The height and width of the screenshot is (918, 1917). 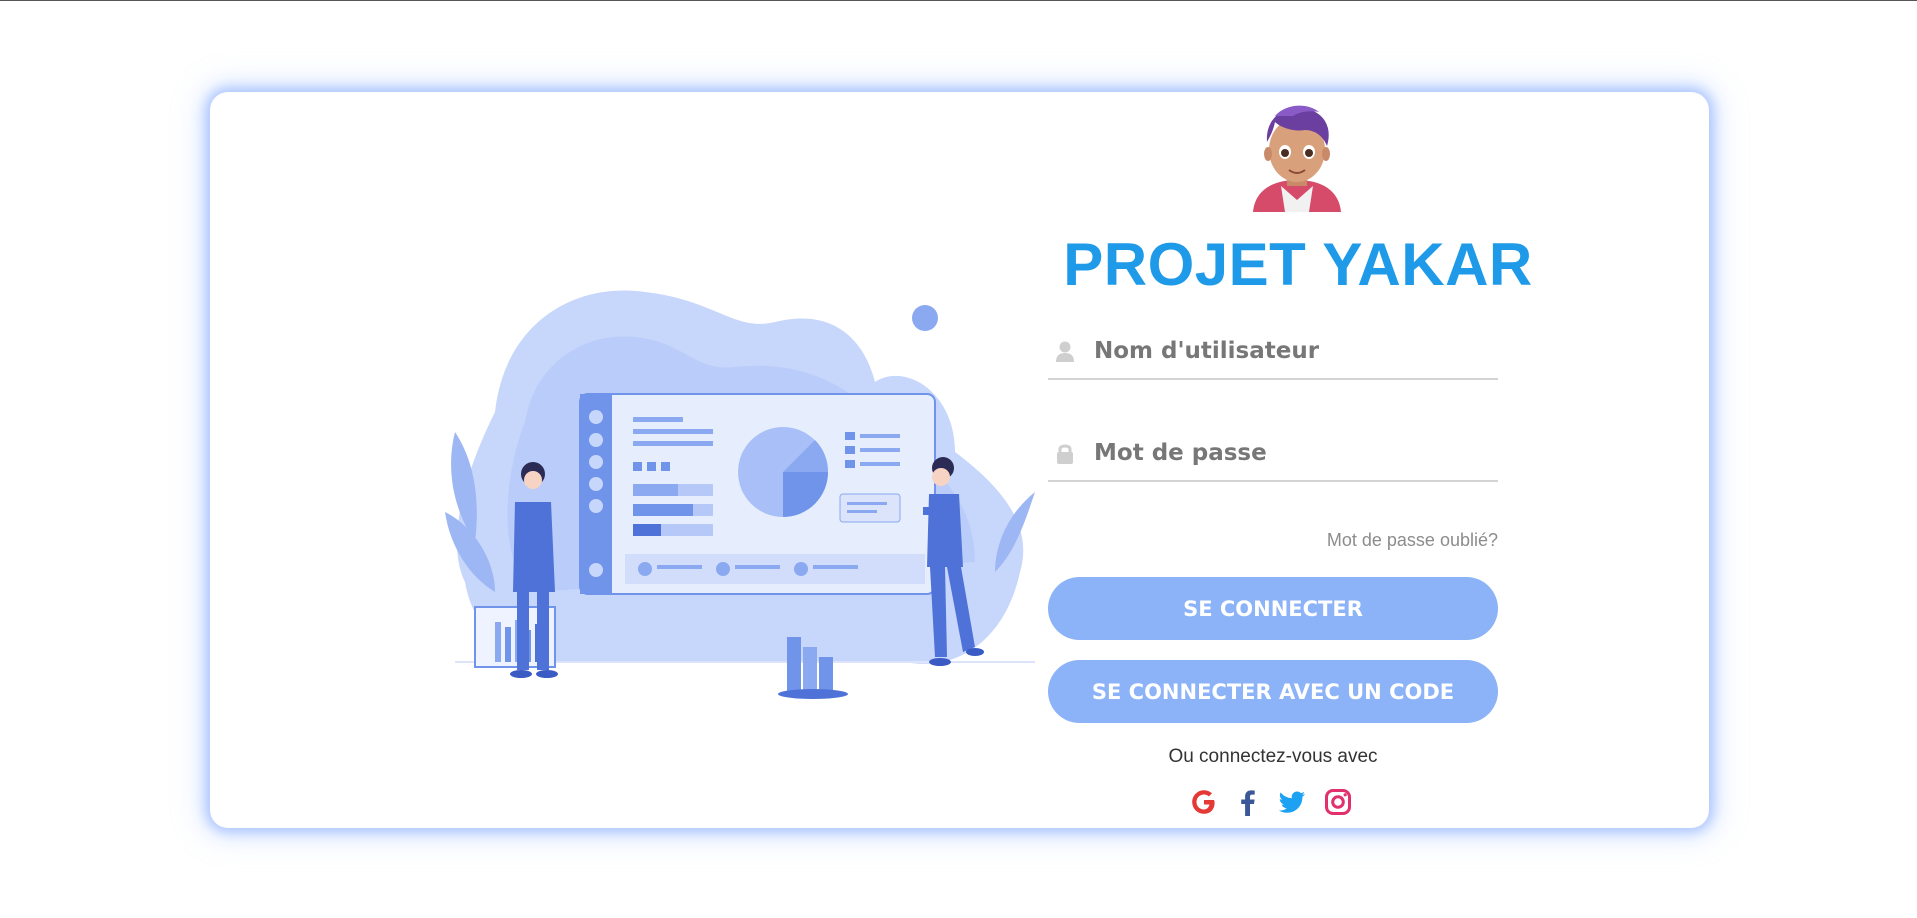 What do you see at coordinates (1338, 802) in the screenshot?
I see `instagram-icon` at bounding box center [1338, 802].